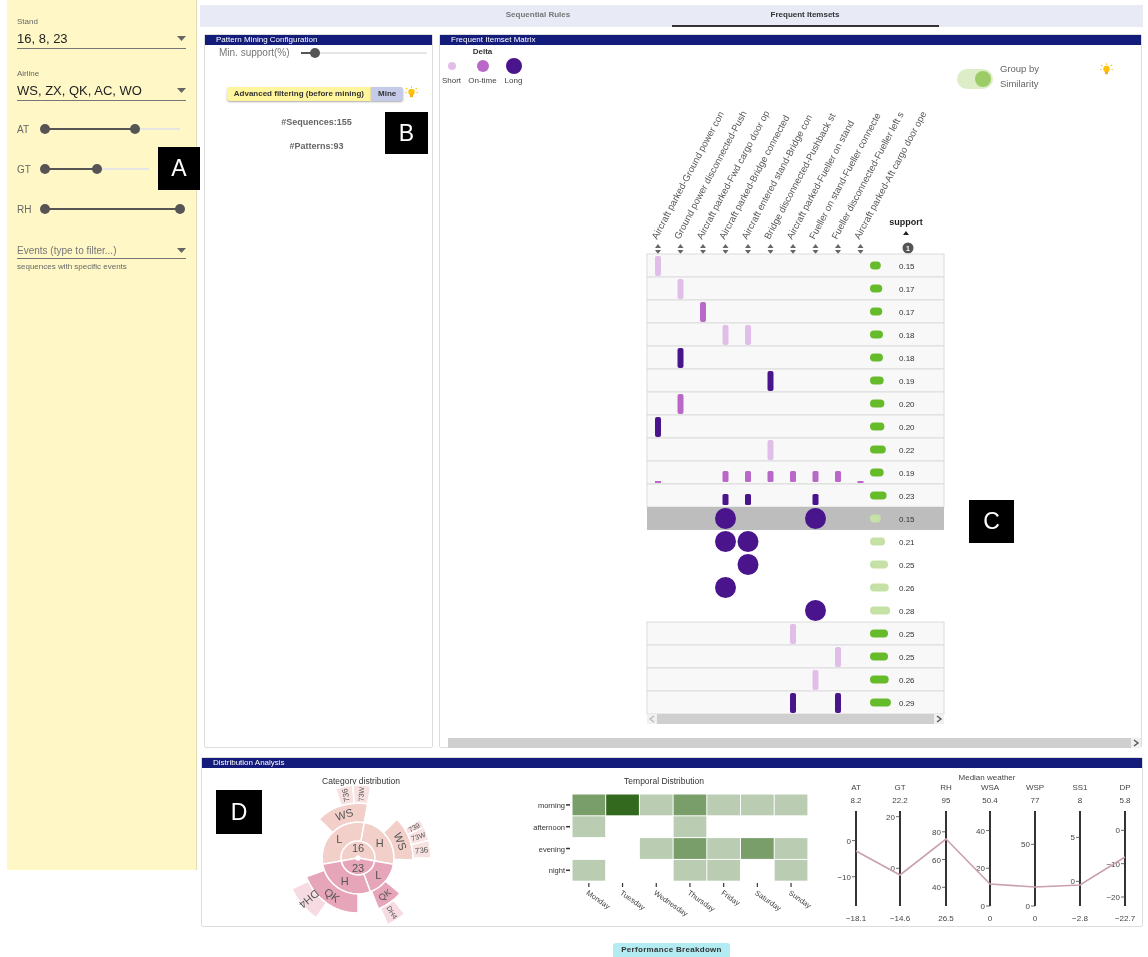  I want to click on annotation-label: C, so click(991, 521).